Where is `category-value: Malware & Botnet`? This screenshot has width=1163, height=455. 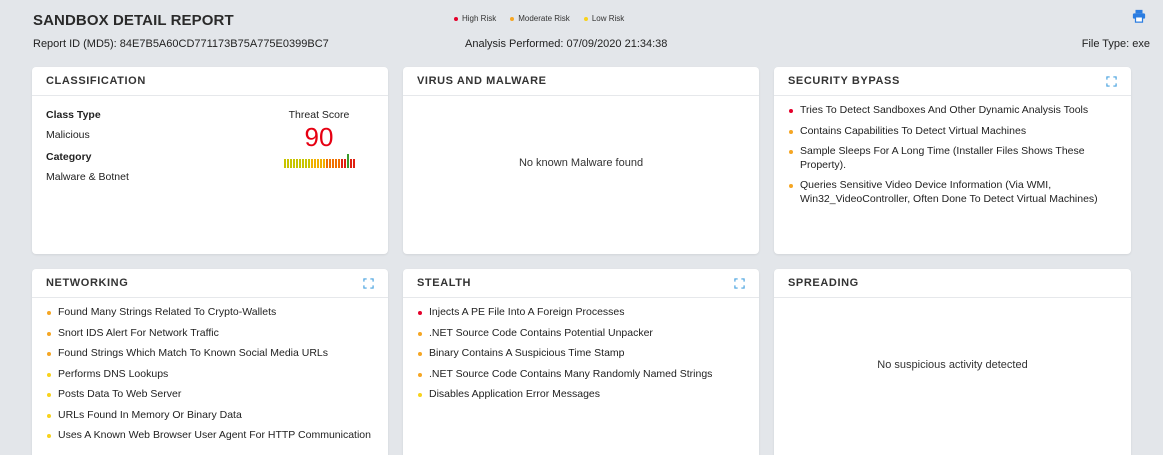
category-value: Malware & Botnet is located at coordinates (87, 177).